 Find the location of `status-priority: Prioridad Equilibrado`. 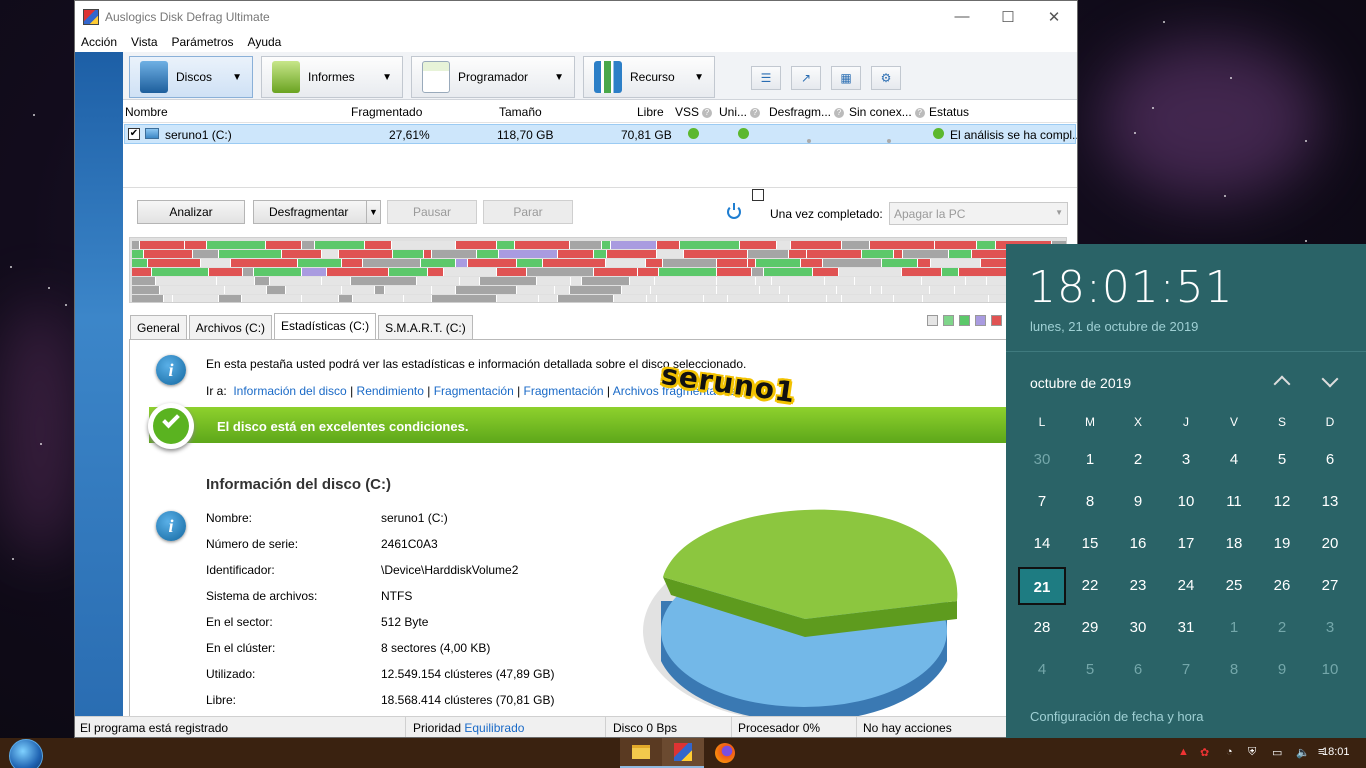

status-priority: Prioridad Equilibrado is located at coordinates (468, 728).